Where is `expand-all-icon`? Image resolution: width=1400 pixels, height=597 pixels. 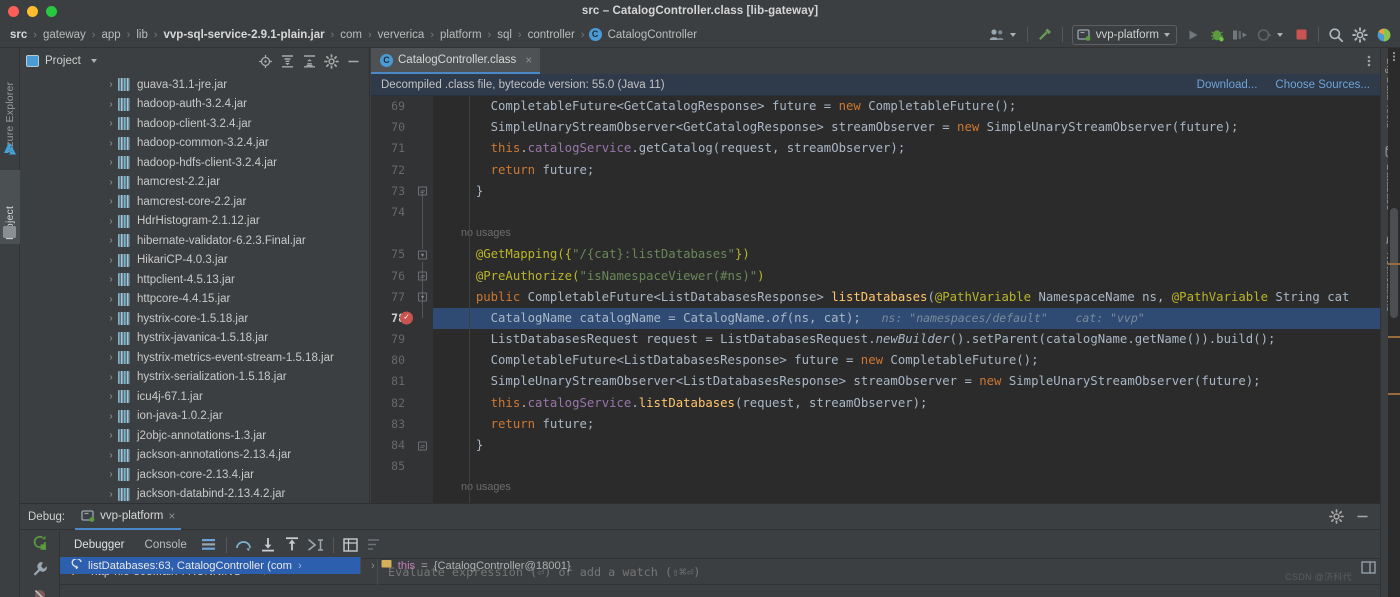
expand-all-icon is located at coordinates (287, 61).